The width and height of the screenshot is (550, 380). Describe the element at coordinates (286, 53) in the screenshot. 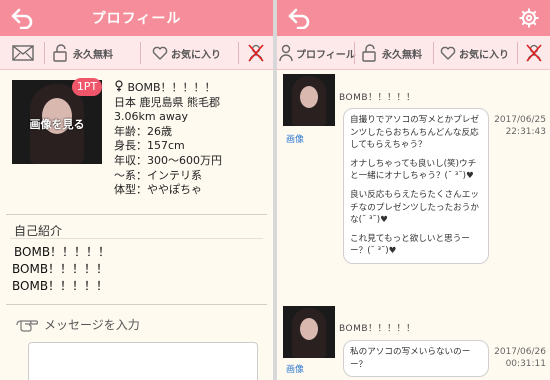

I see `person-icon` at that location.